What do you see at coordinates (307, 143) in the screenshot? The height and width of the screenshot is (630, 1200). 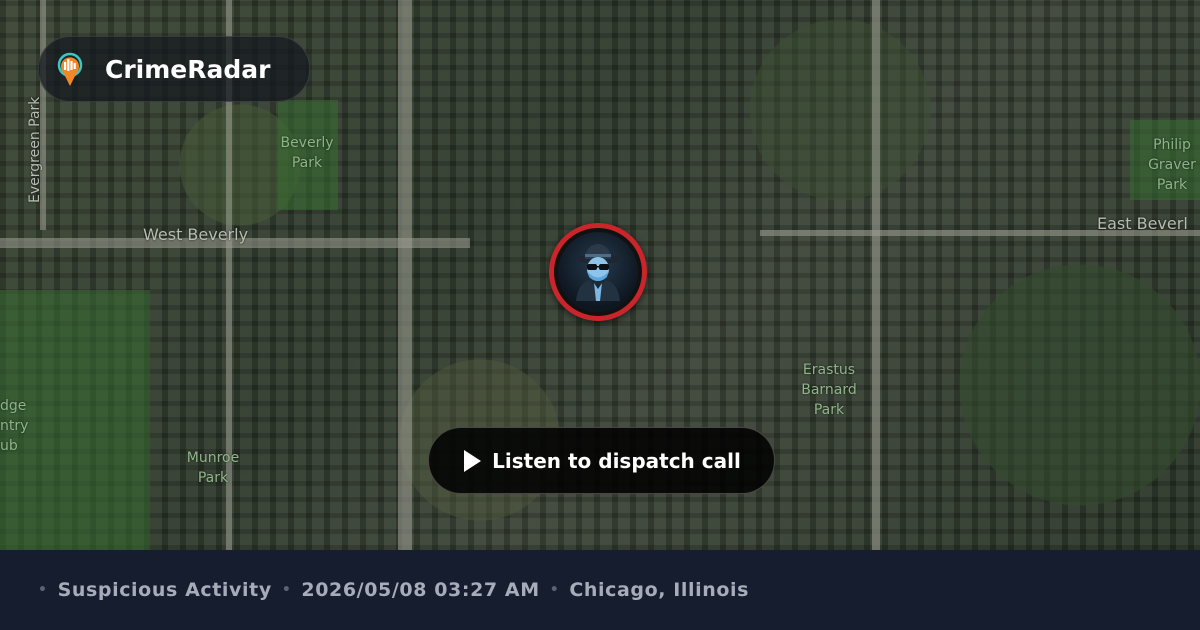 I see `map-label-line: Beverly` at bounding box center [307, 143].